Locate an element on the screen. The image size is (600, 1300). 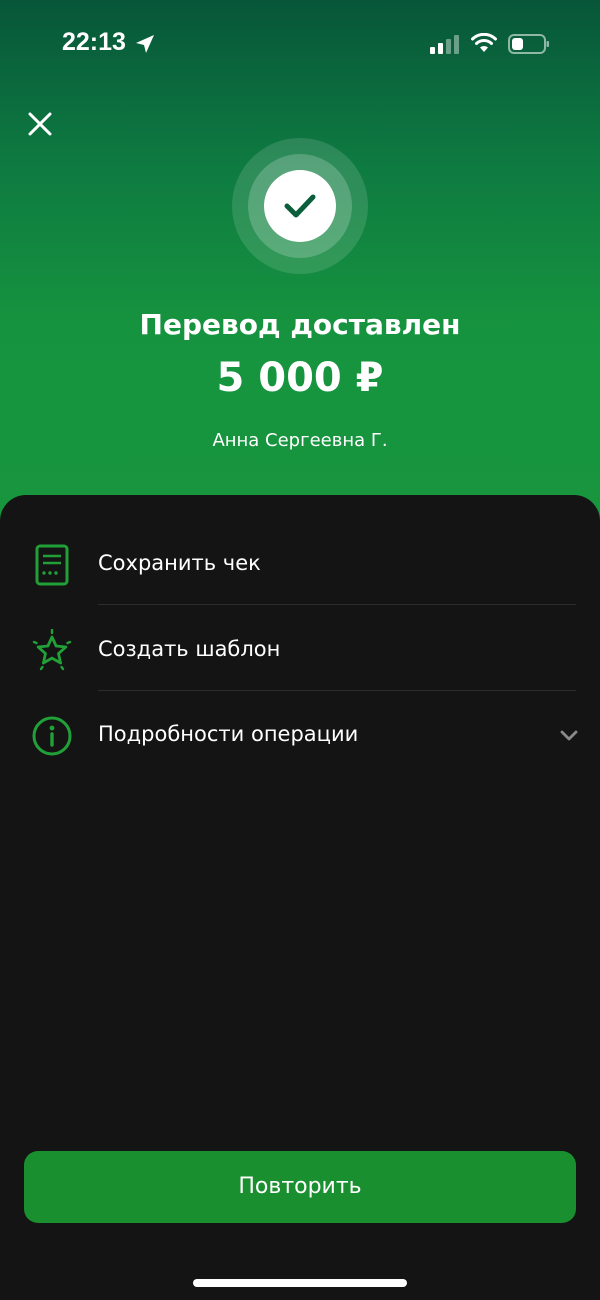
star-icon is located at coordinates (52, 650).